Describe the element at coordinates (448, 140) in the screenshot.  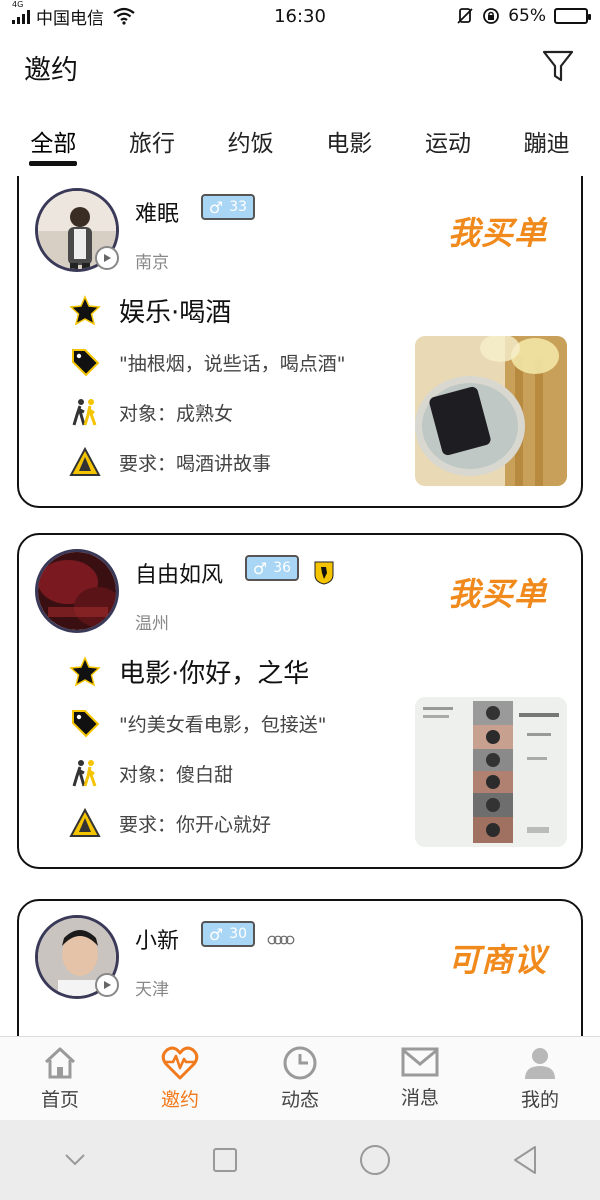
I see `tab-sports: 运动` at that location.